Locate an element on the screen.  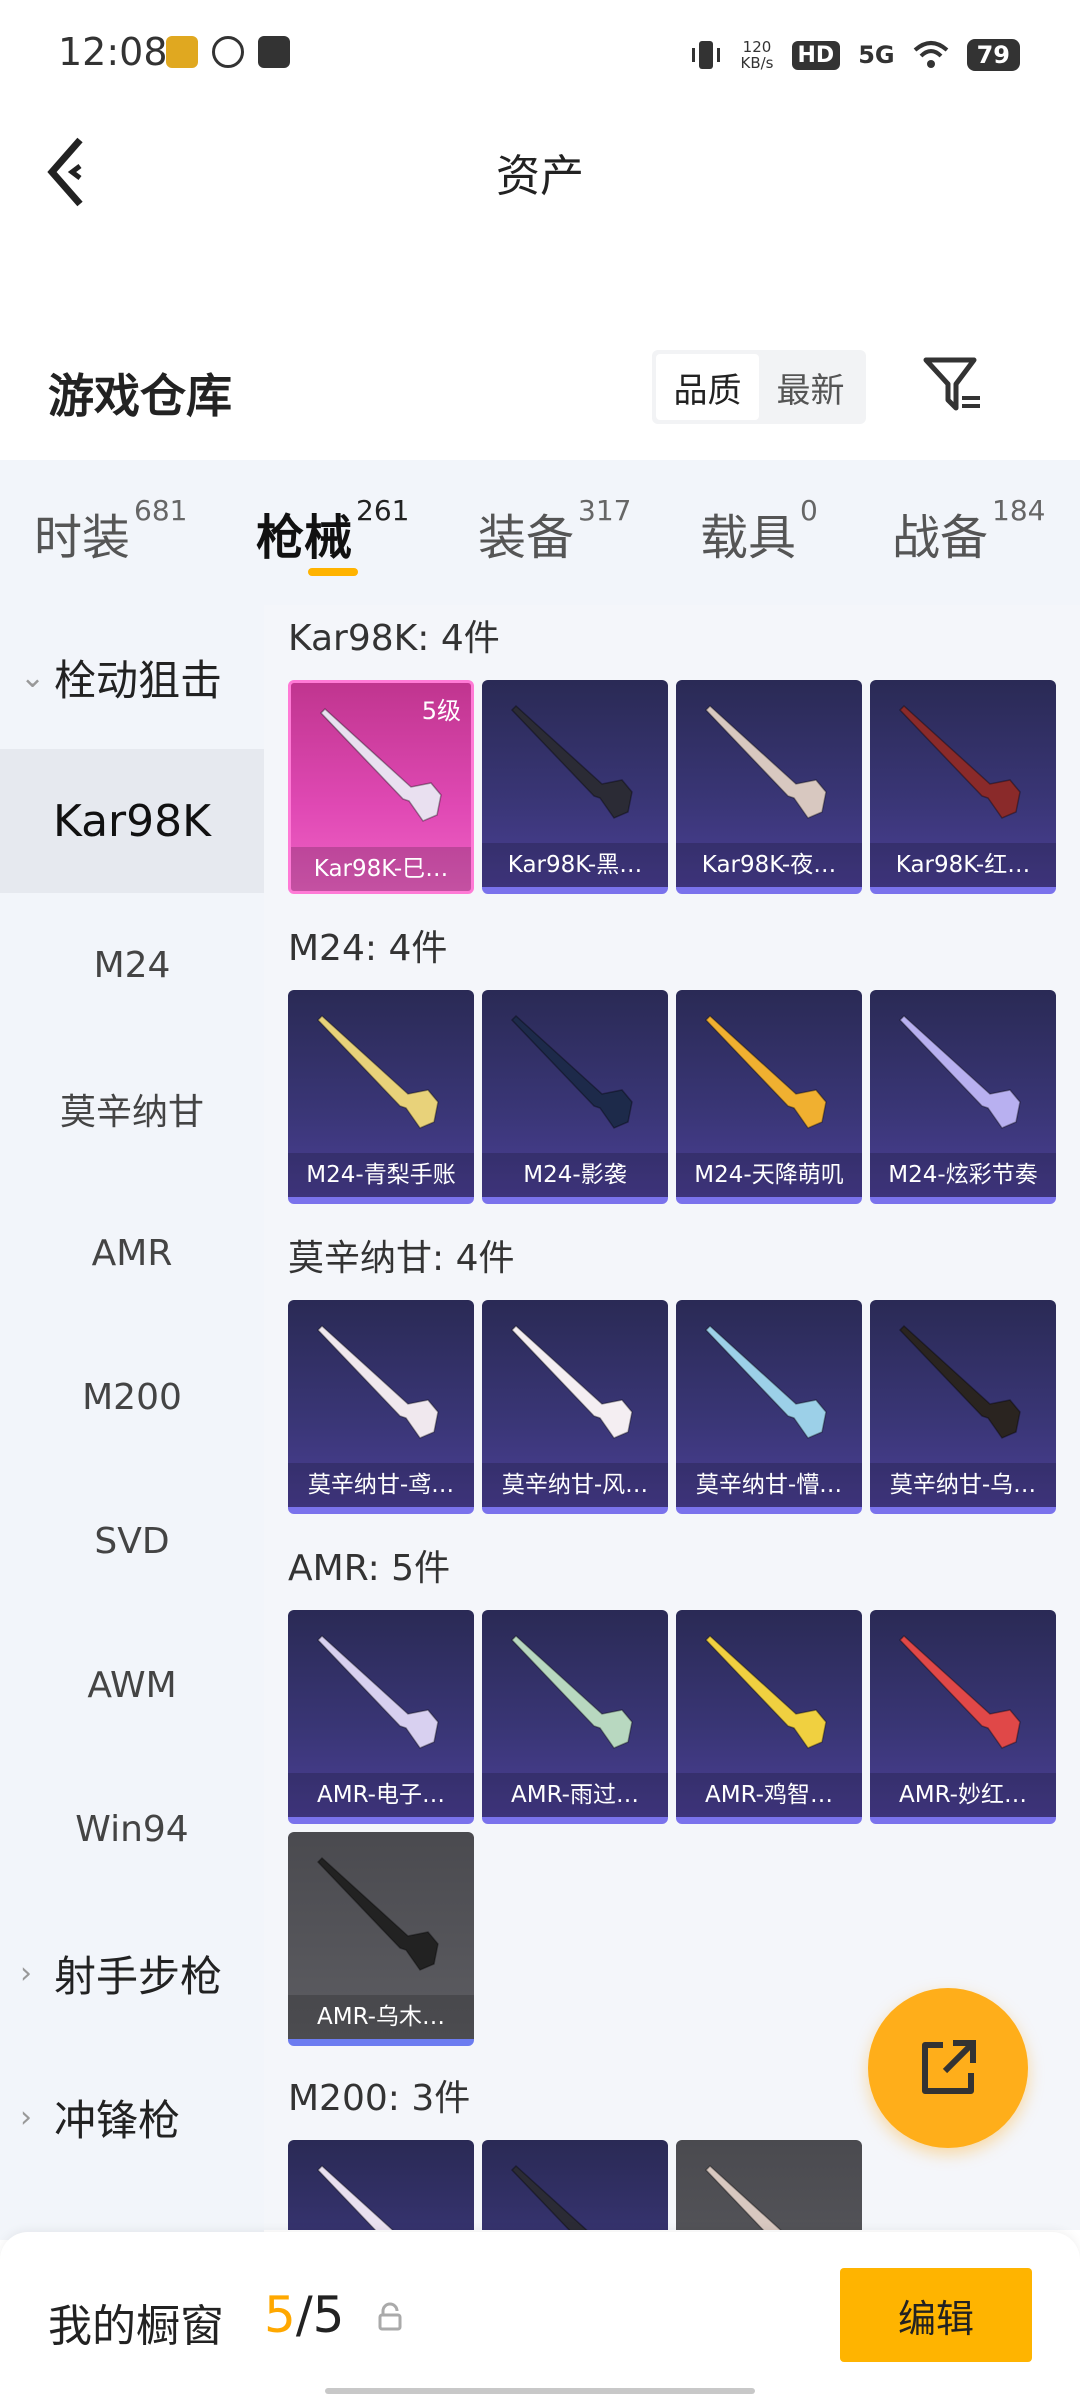
sidebar-item-kar98k: Kar98K is located at coordinates (132, 821).